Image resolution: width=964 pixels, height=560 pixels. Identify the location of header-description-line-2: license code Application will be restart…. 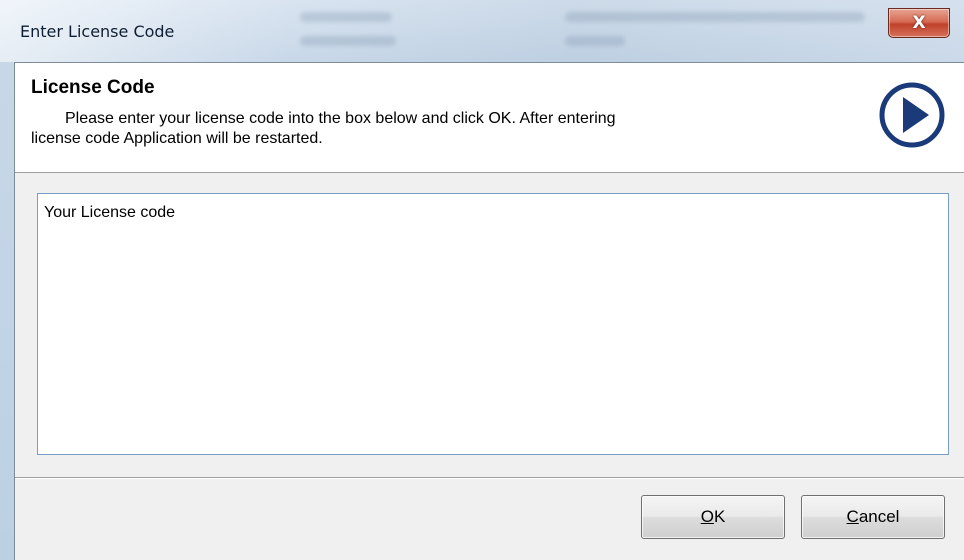
(177, 138).